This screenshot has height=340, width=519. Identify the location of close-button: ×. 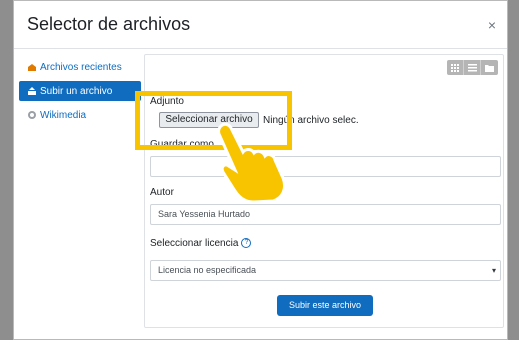
(492, 25).